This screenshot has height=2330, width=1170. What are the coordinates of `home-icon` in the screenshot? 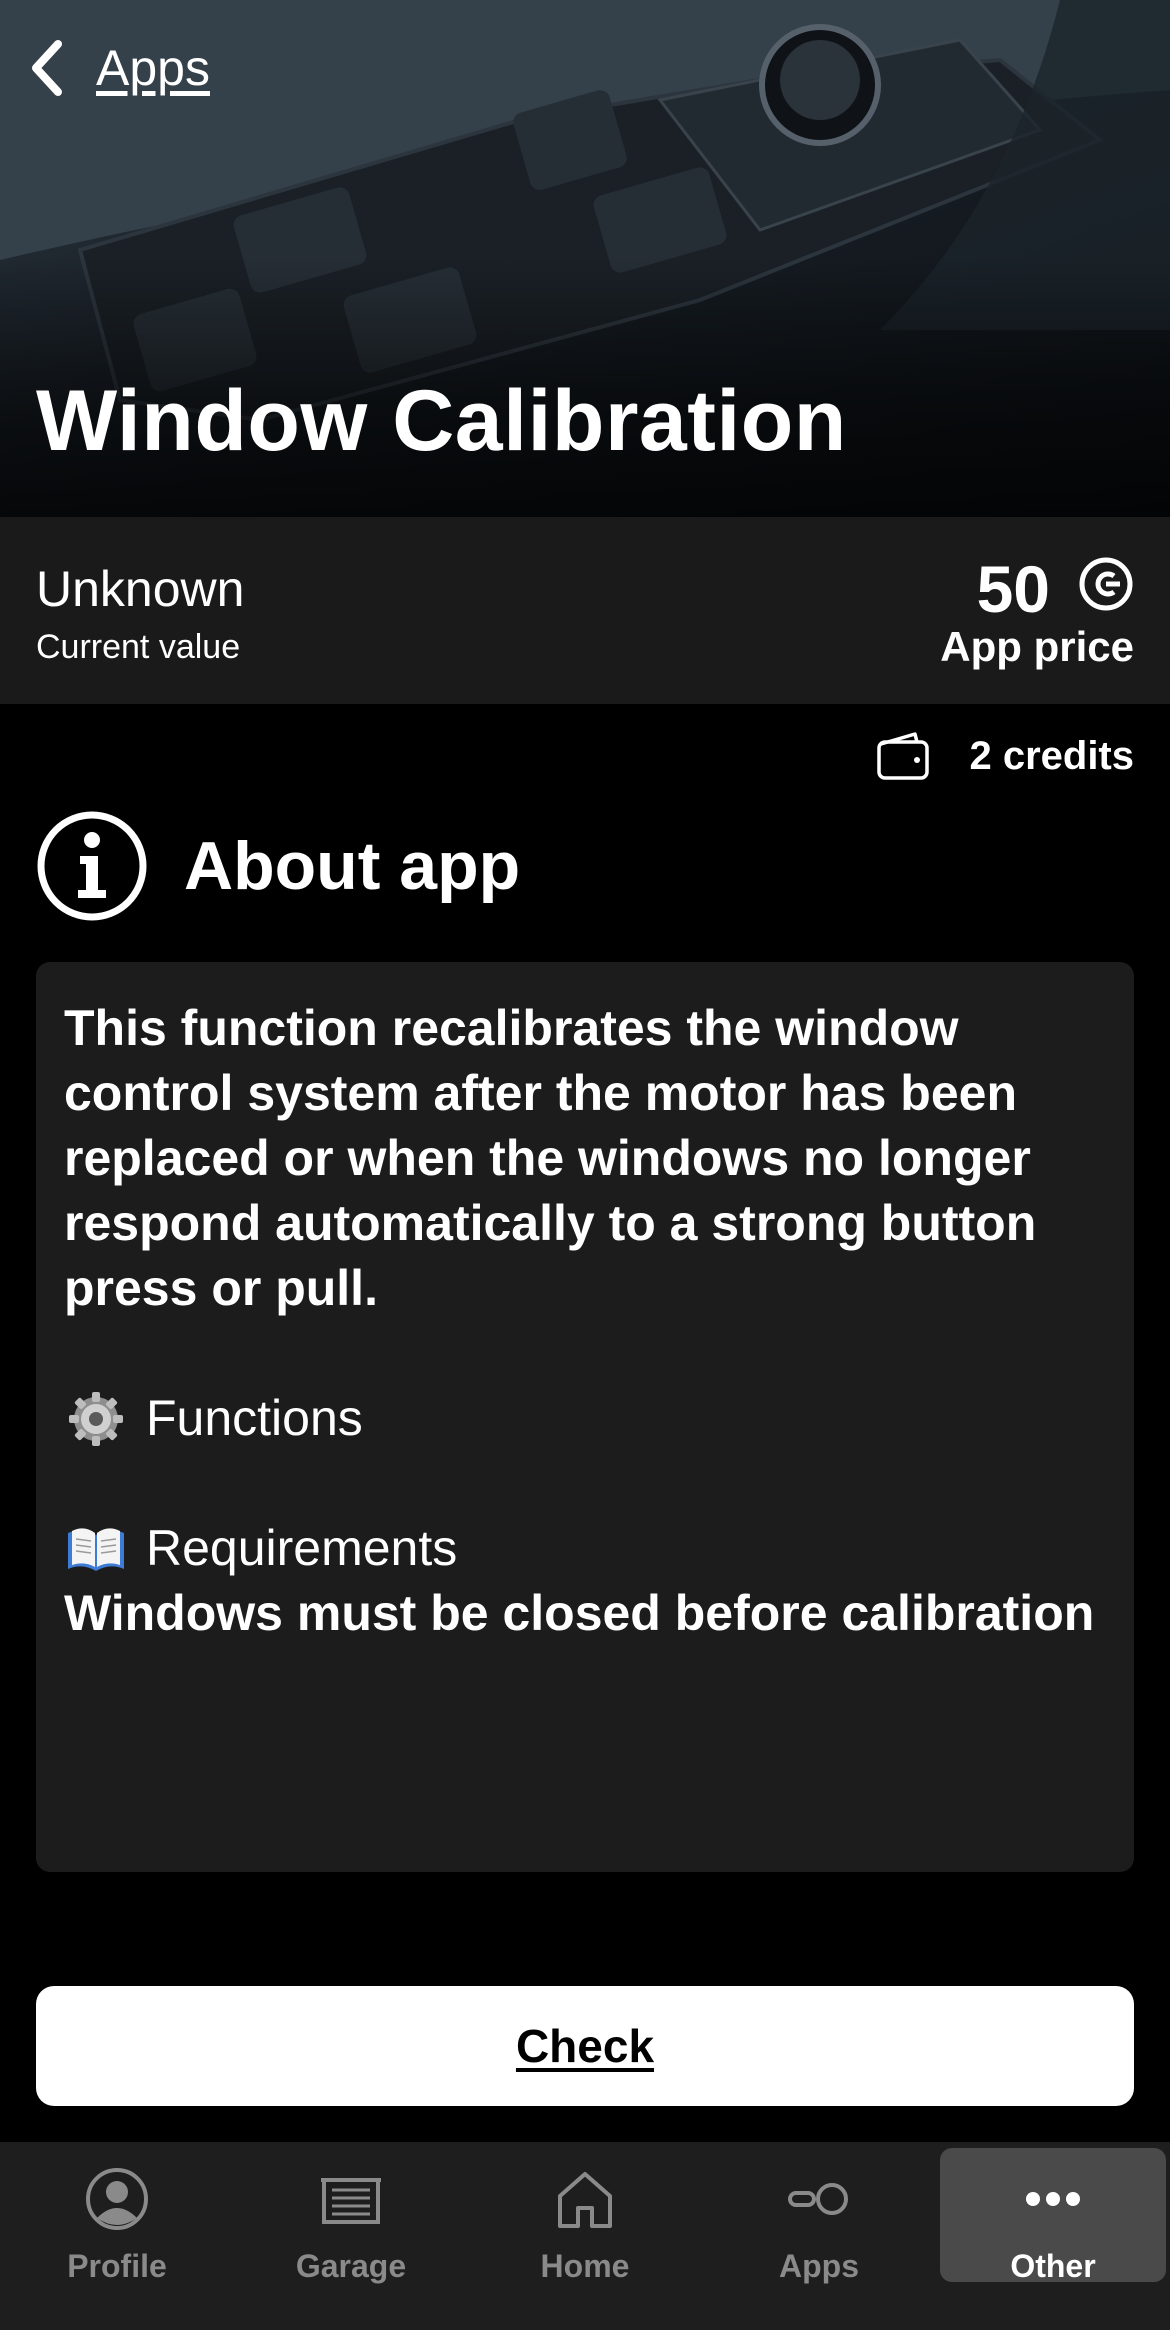 It's located at (585, 2200).